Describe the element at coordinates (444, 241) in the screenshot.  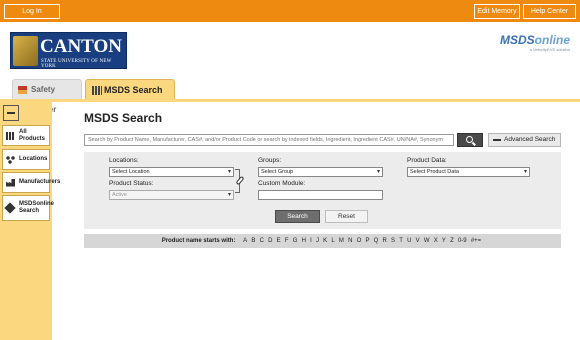
I see `alphabet-letter-link: Y` at that location.